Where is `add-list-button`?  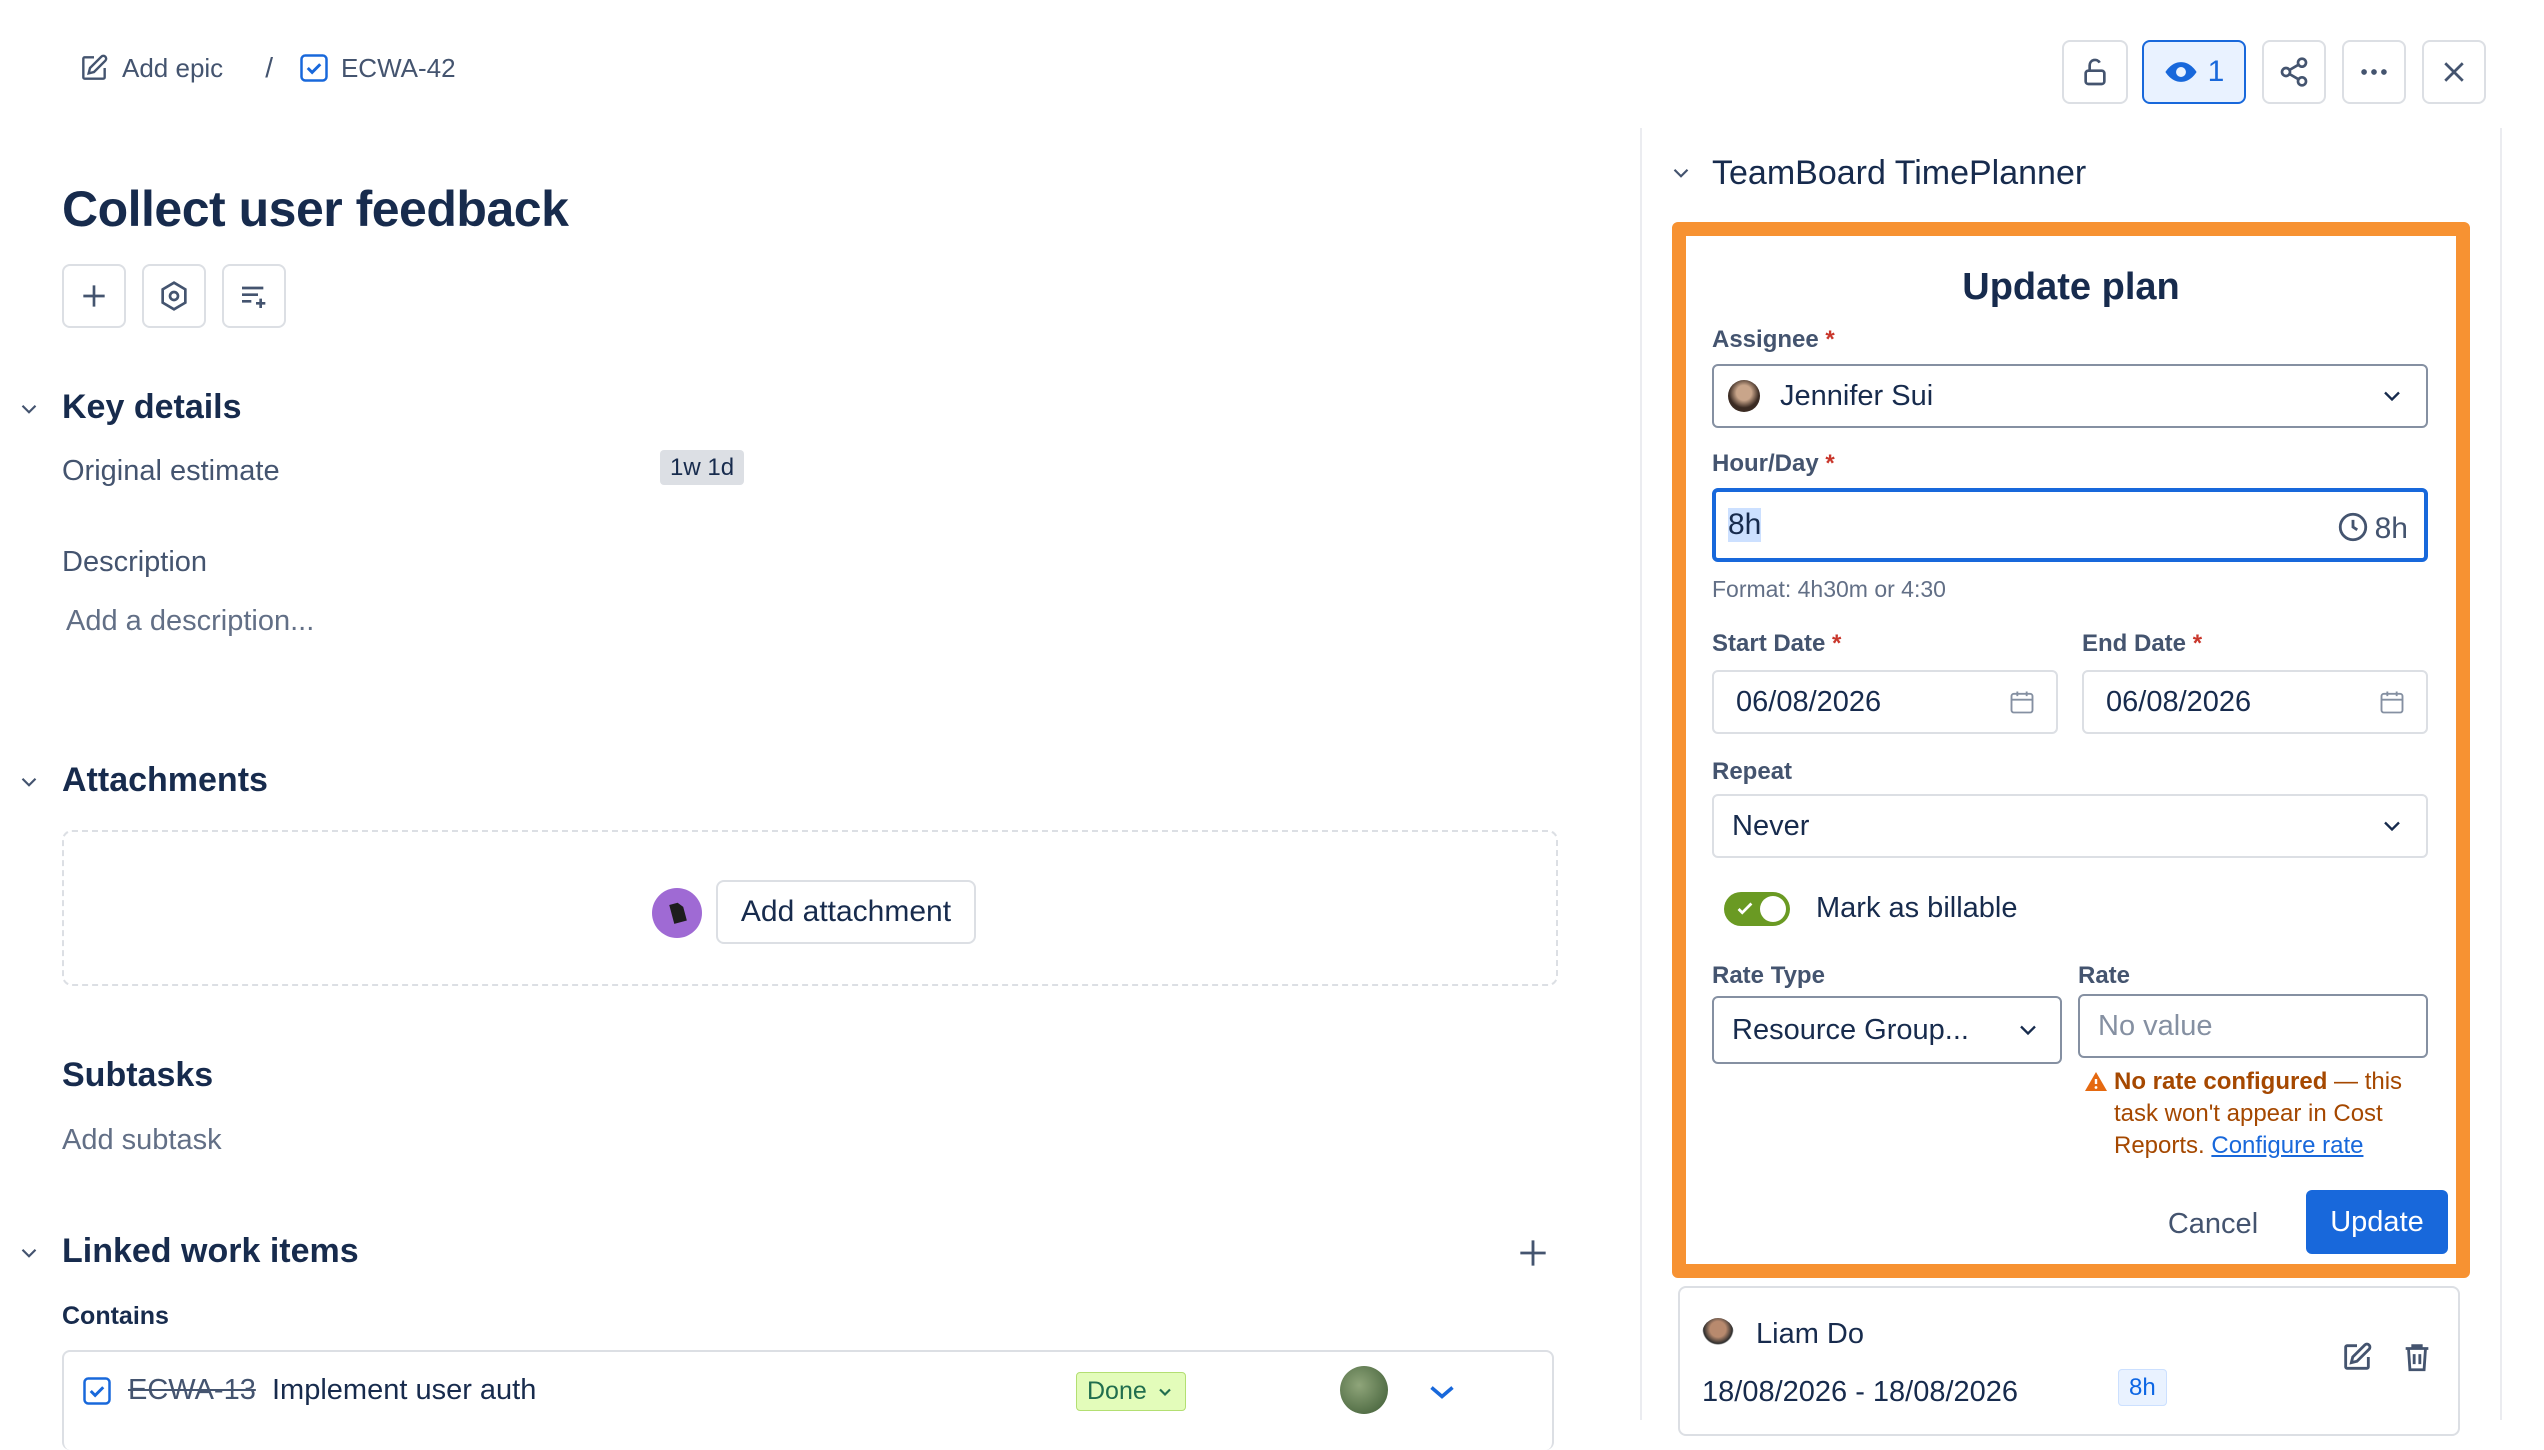
add-list-button is located at coordinates (254, 296).